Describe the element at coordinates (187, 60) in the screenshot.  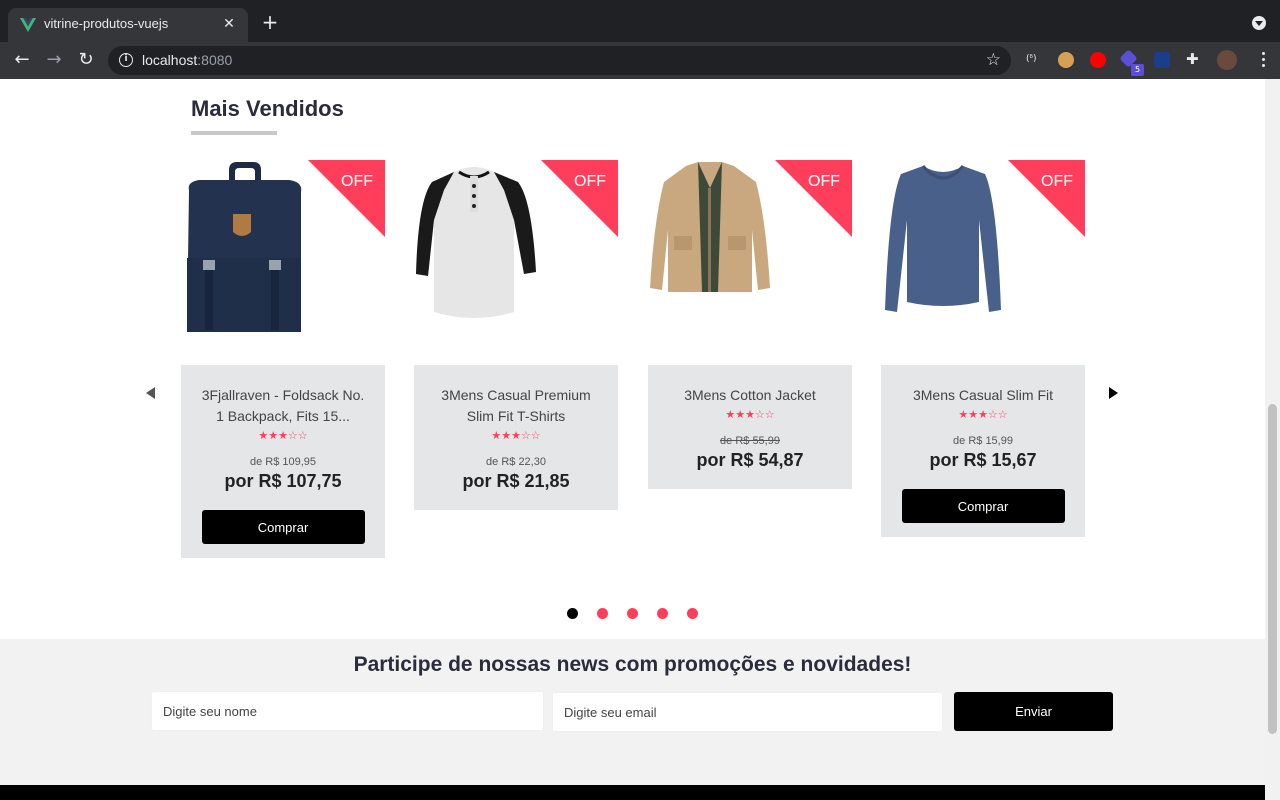
I see `url-text: localhost:8080` at that location.